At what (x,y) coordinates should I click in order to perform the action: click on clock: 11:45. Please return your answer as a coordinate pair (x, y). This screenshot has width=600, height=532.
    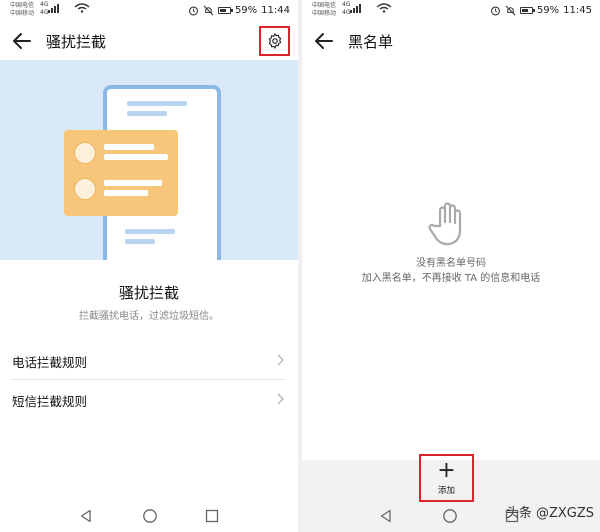
    Looking at the image, I should click on (577, 10).